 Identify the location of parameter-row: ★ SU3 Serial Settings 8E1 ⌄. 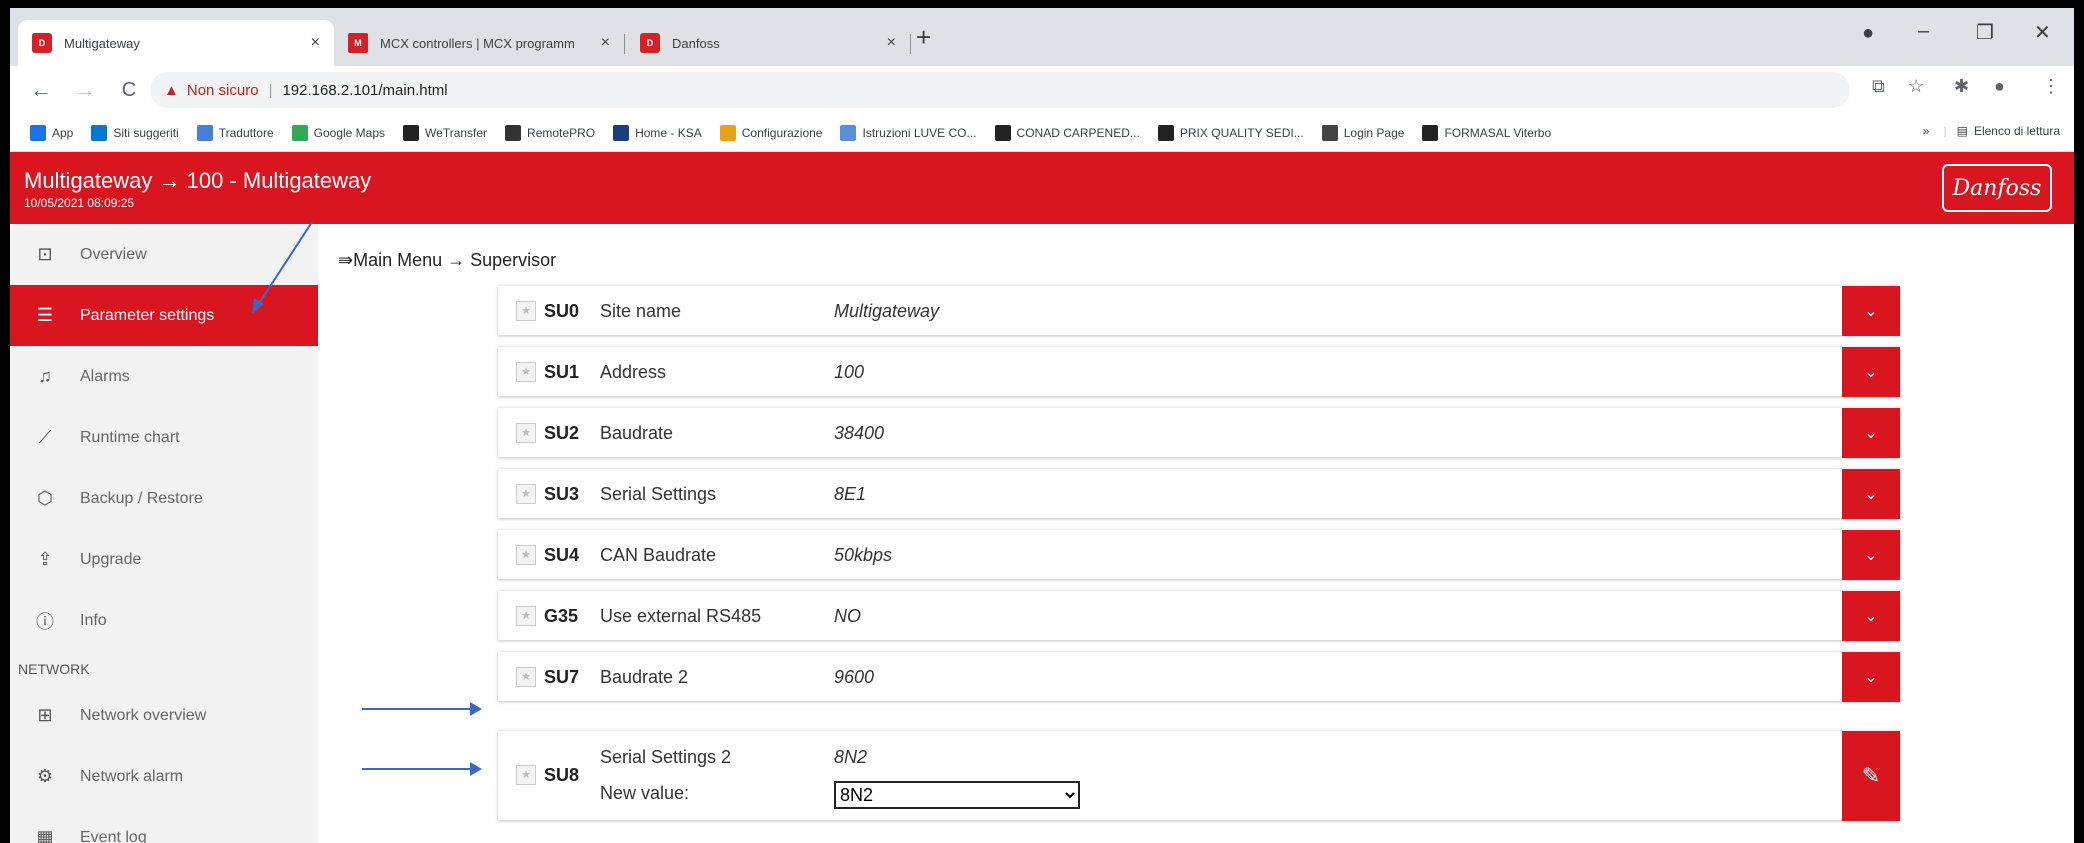
(1199, 493).